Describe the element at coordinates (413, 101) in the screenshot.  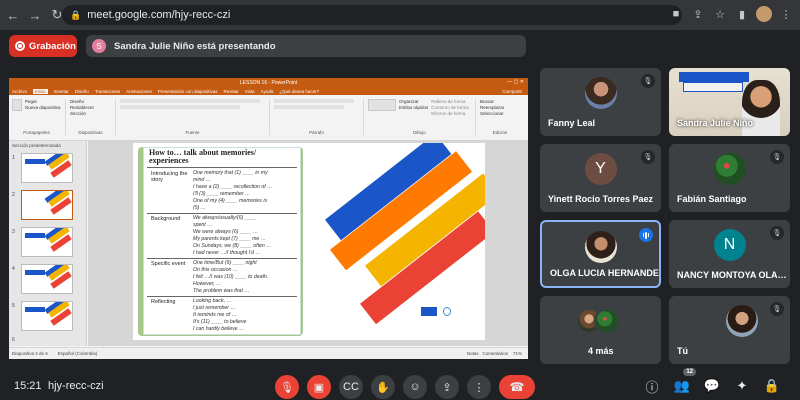
I see `arrange-button: Organizar` at that location.